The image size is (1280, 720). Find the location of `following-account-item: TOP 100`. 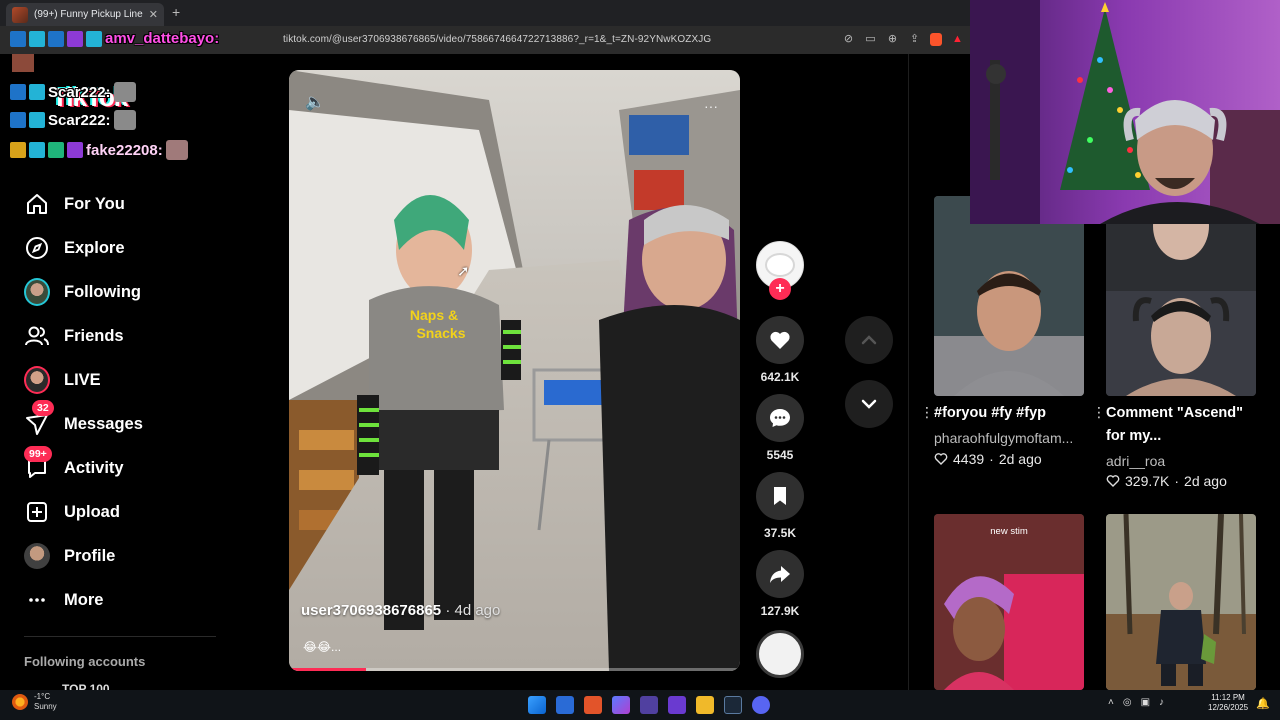

following-account-item: TOP 100 is located at coordinates (86, 686).